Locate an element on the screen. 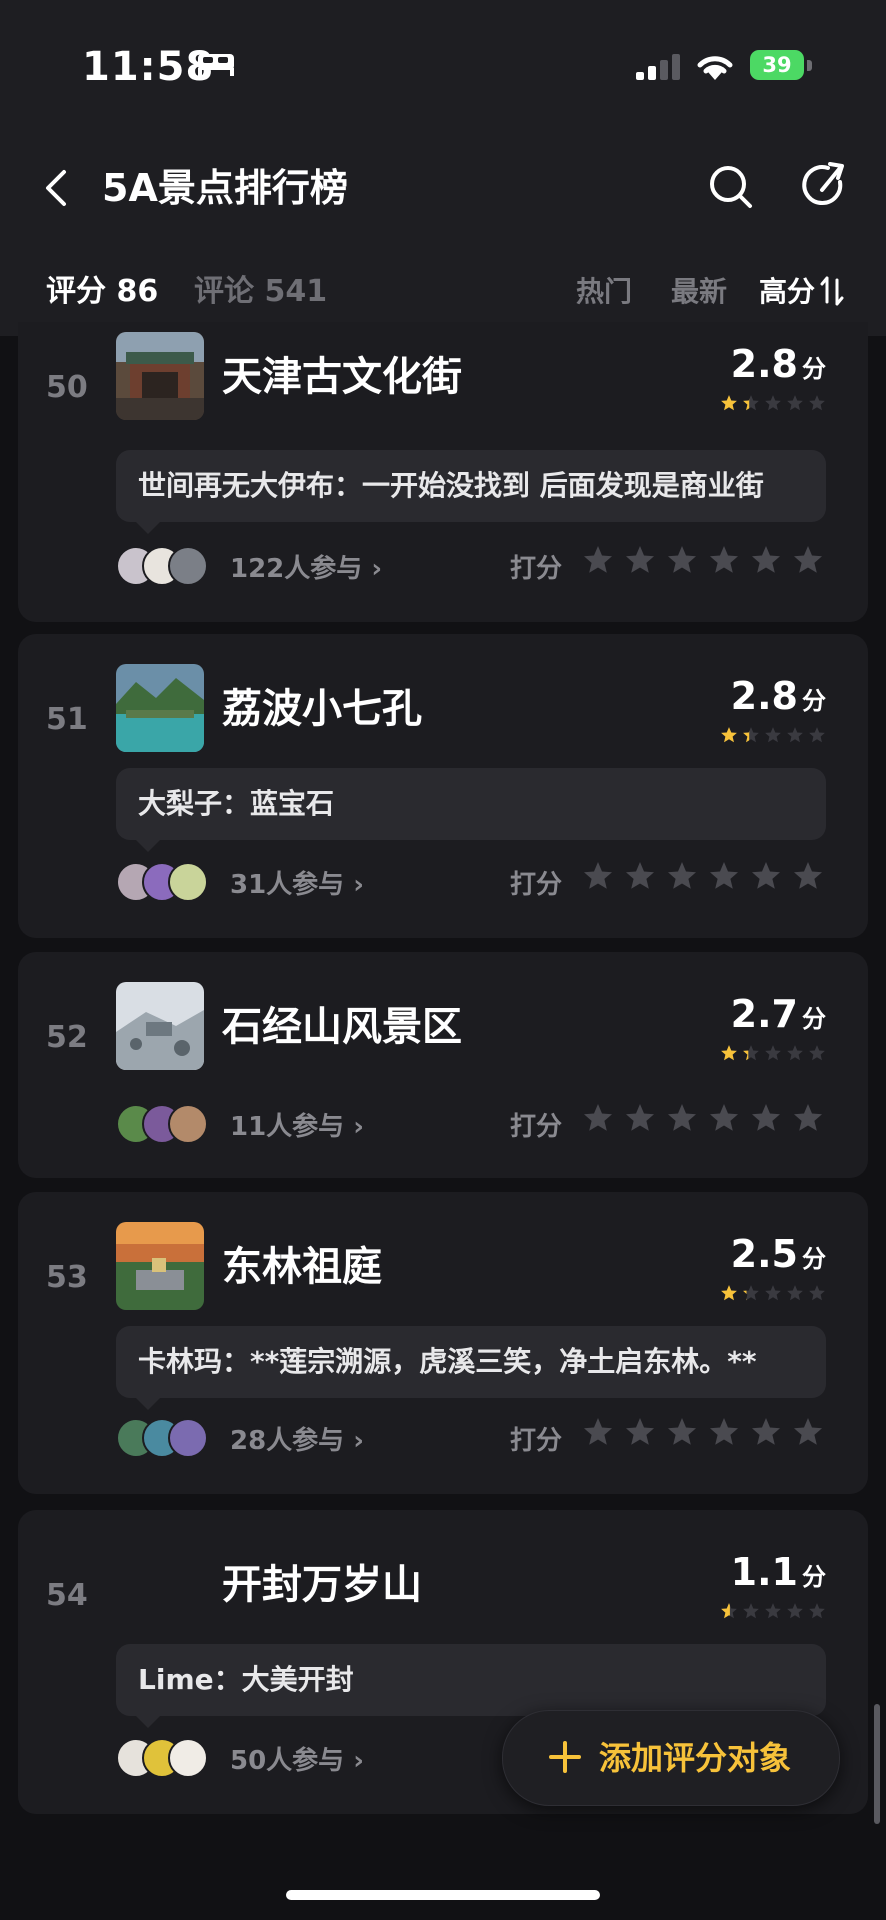 The width and height of the screenshot is (886, 1920). top-comment: Lime：大美开封 is located at coordinates (471, 1686).